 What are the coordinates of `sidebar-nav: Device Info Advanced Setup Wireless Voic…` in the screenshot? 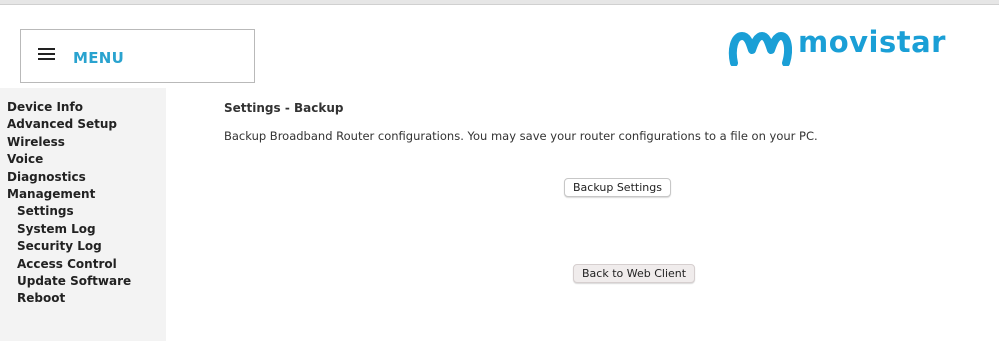 It's located at (69, 204).